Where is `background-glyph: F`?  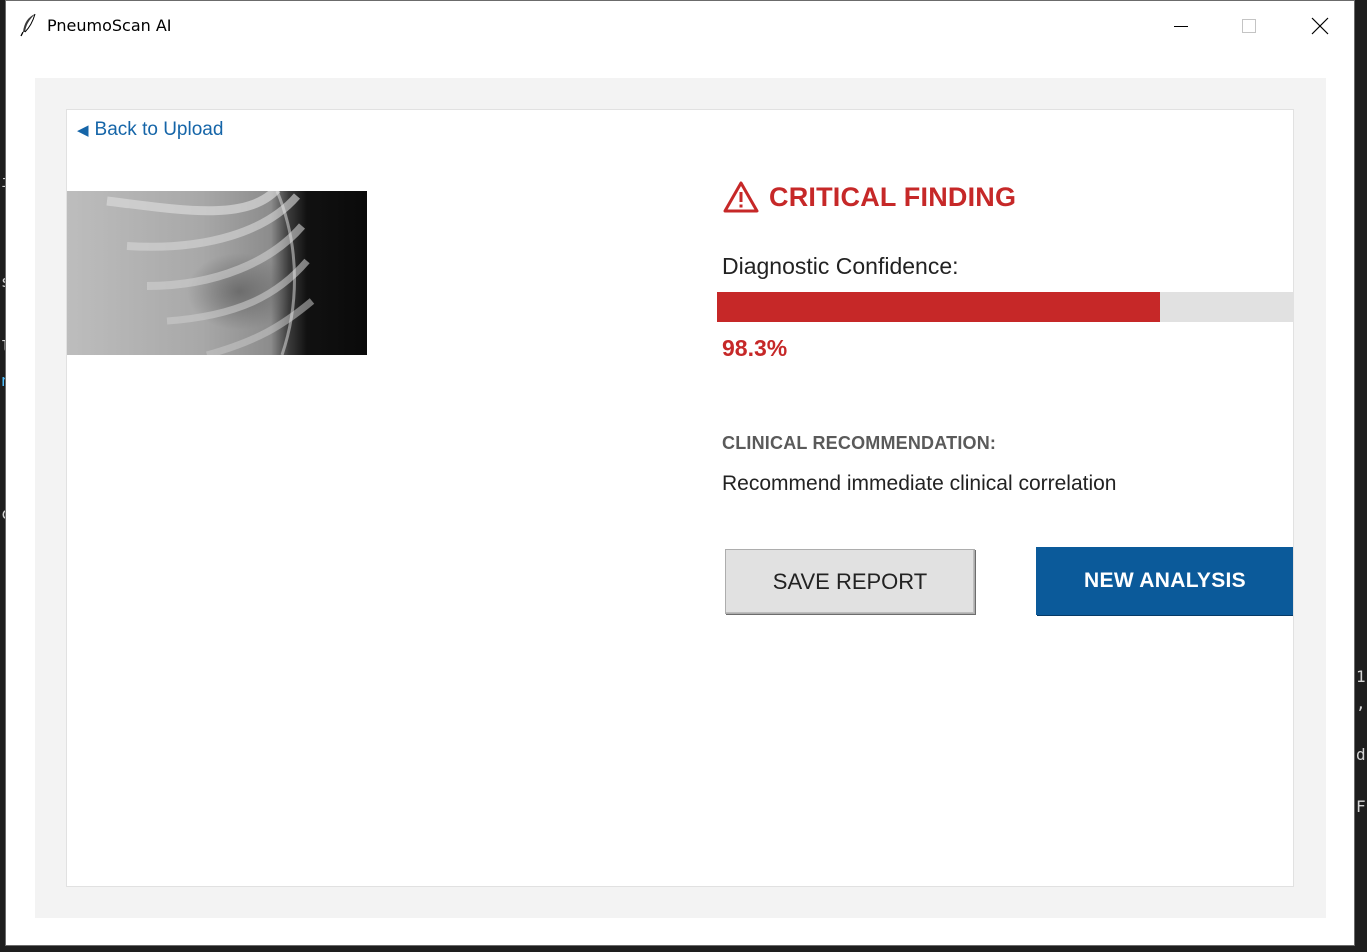
background-glyph: F is located at coordinates (1361, 806).